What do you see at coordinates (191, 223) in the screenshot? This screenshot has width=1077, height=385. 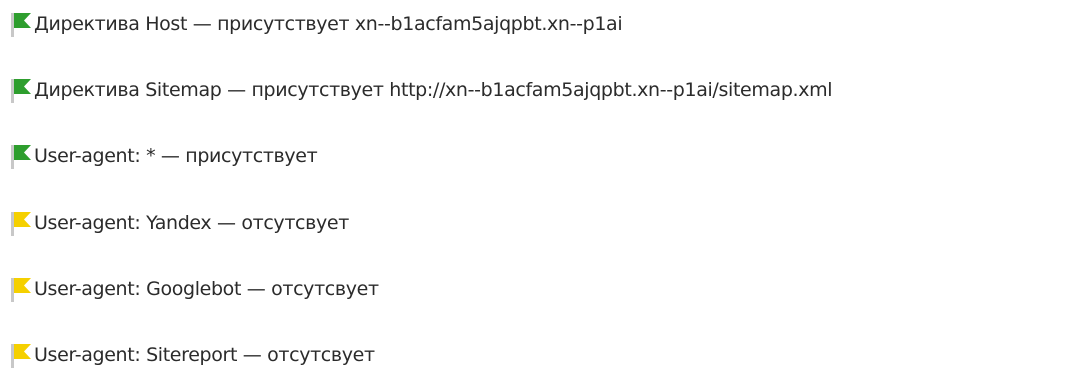 I see `check-text: User-agent: Yandex — отсутсвует` at bounding box center [191, 223].